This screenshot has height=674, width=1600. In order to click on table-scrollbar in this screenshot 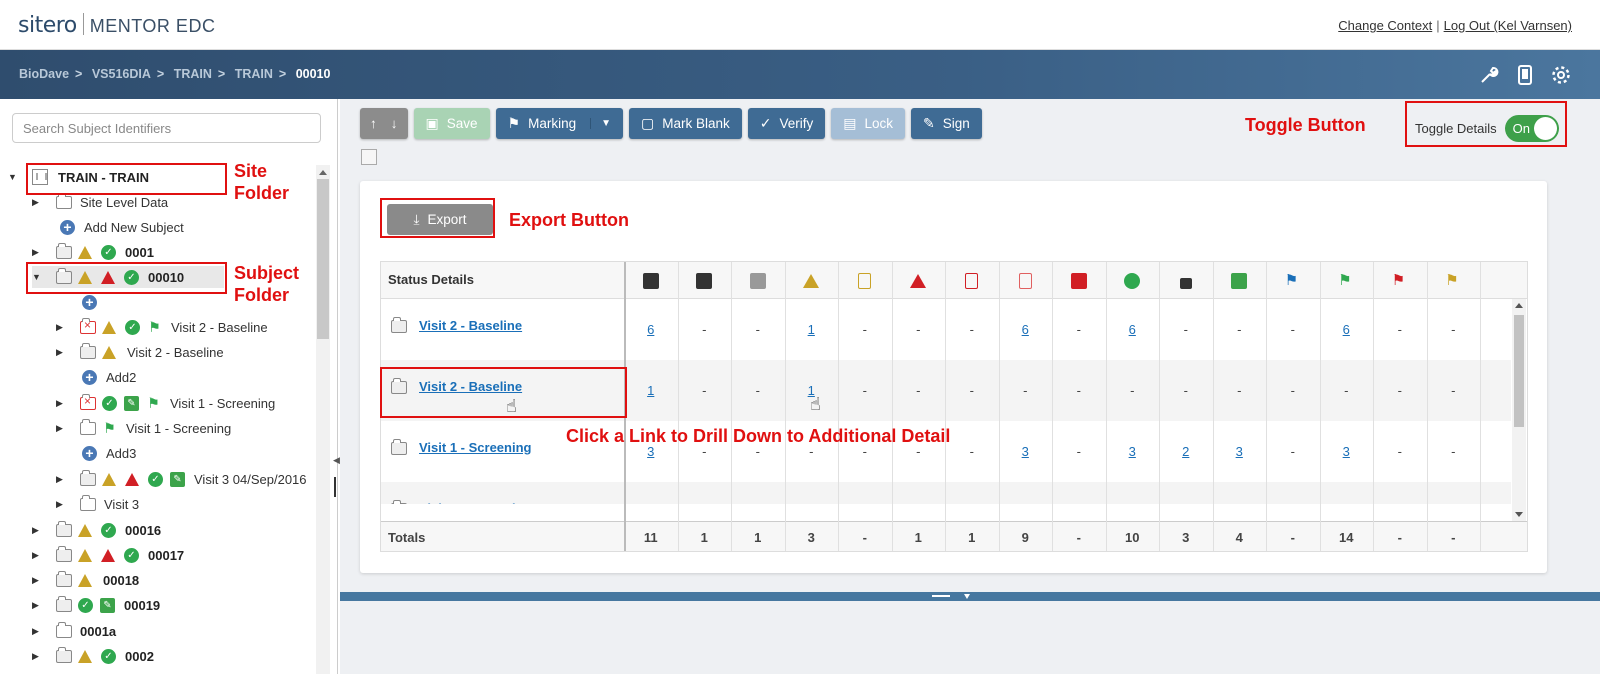, I will do `click(1519, 410)`.